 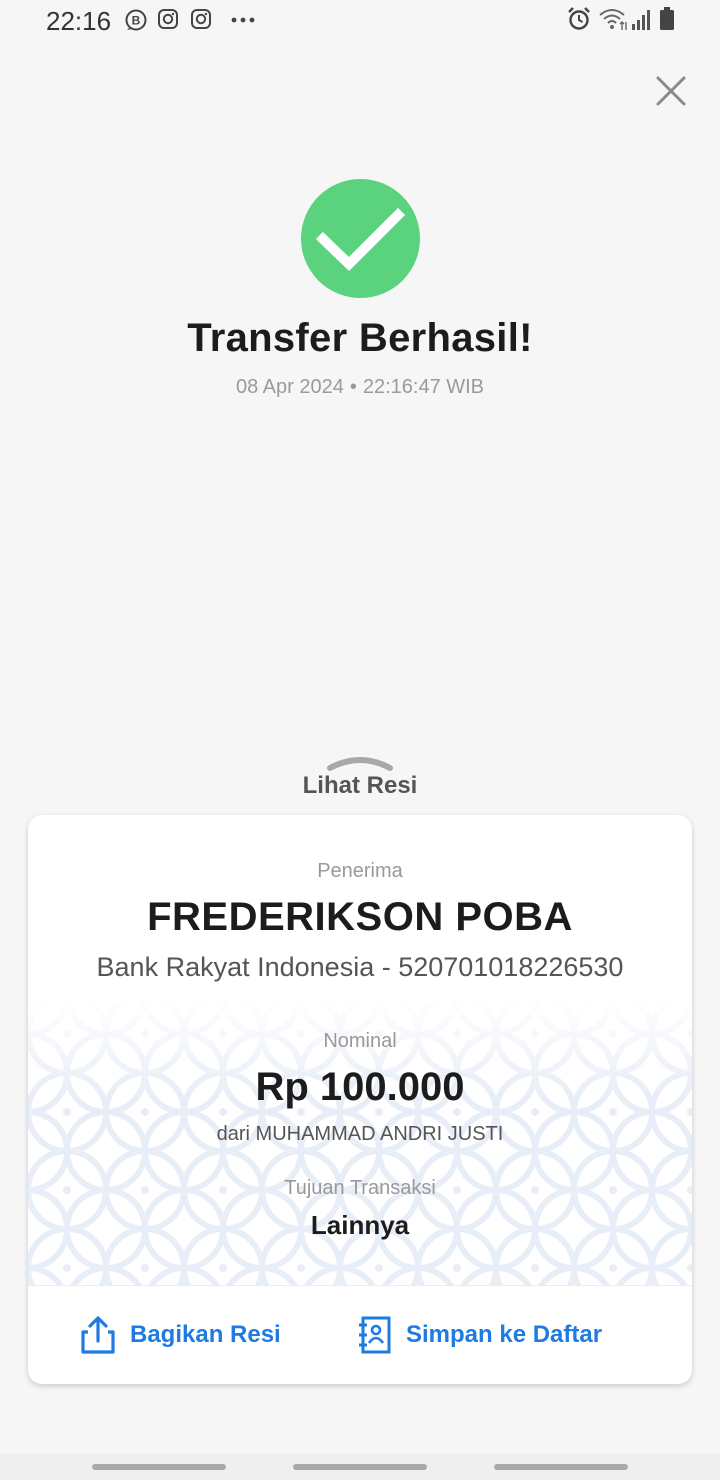 I want to click on nav-home-button, so click(x=360, y=1467).